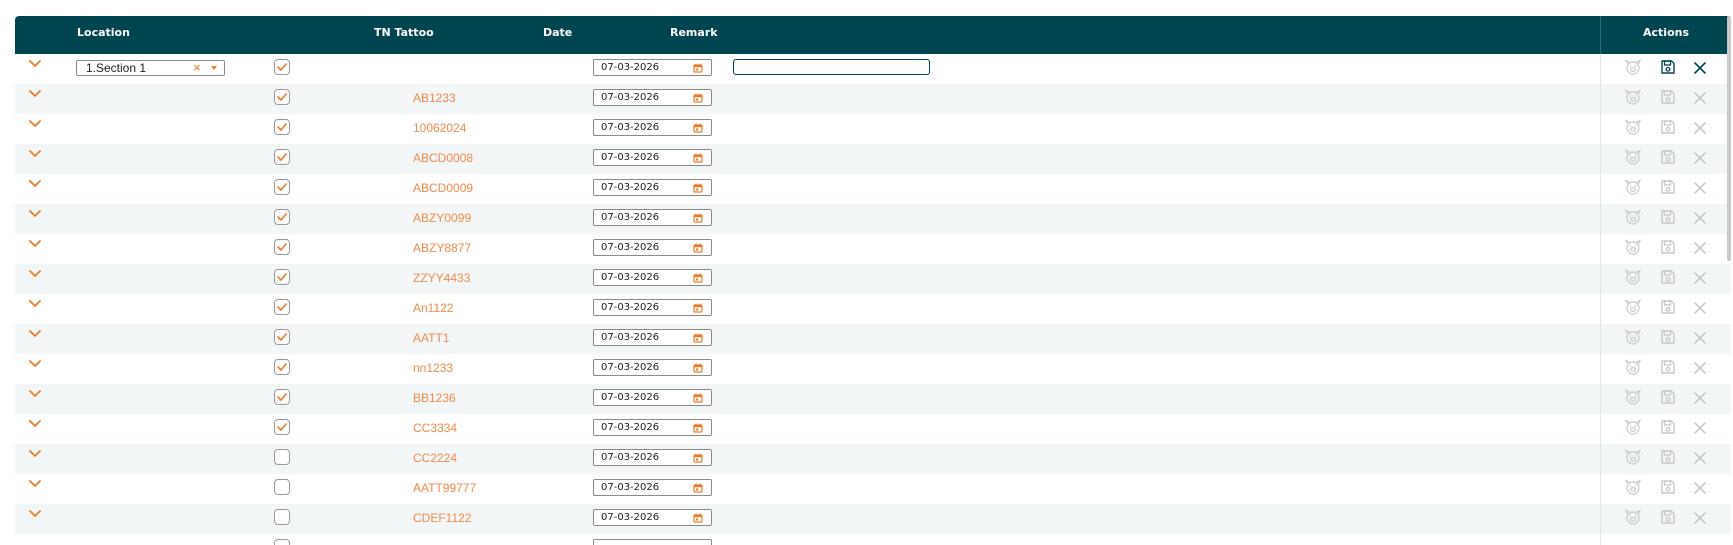 This screenshot has height=545, width=1733. I want to click on header-location: Location, so click(103, 35).